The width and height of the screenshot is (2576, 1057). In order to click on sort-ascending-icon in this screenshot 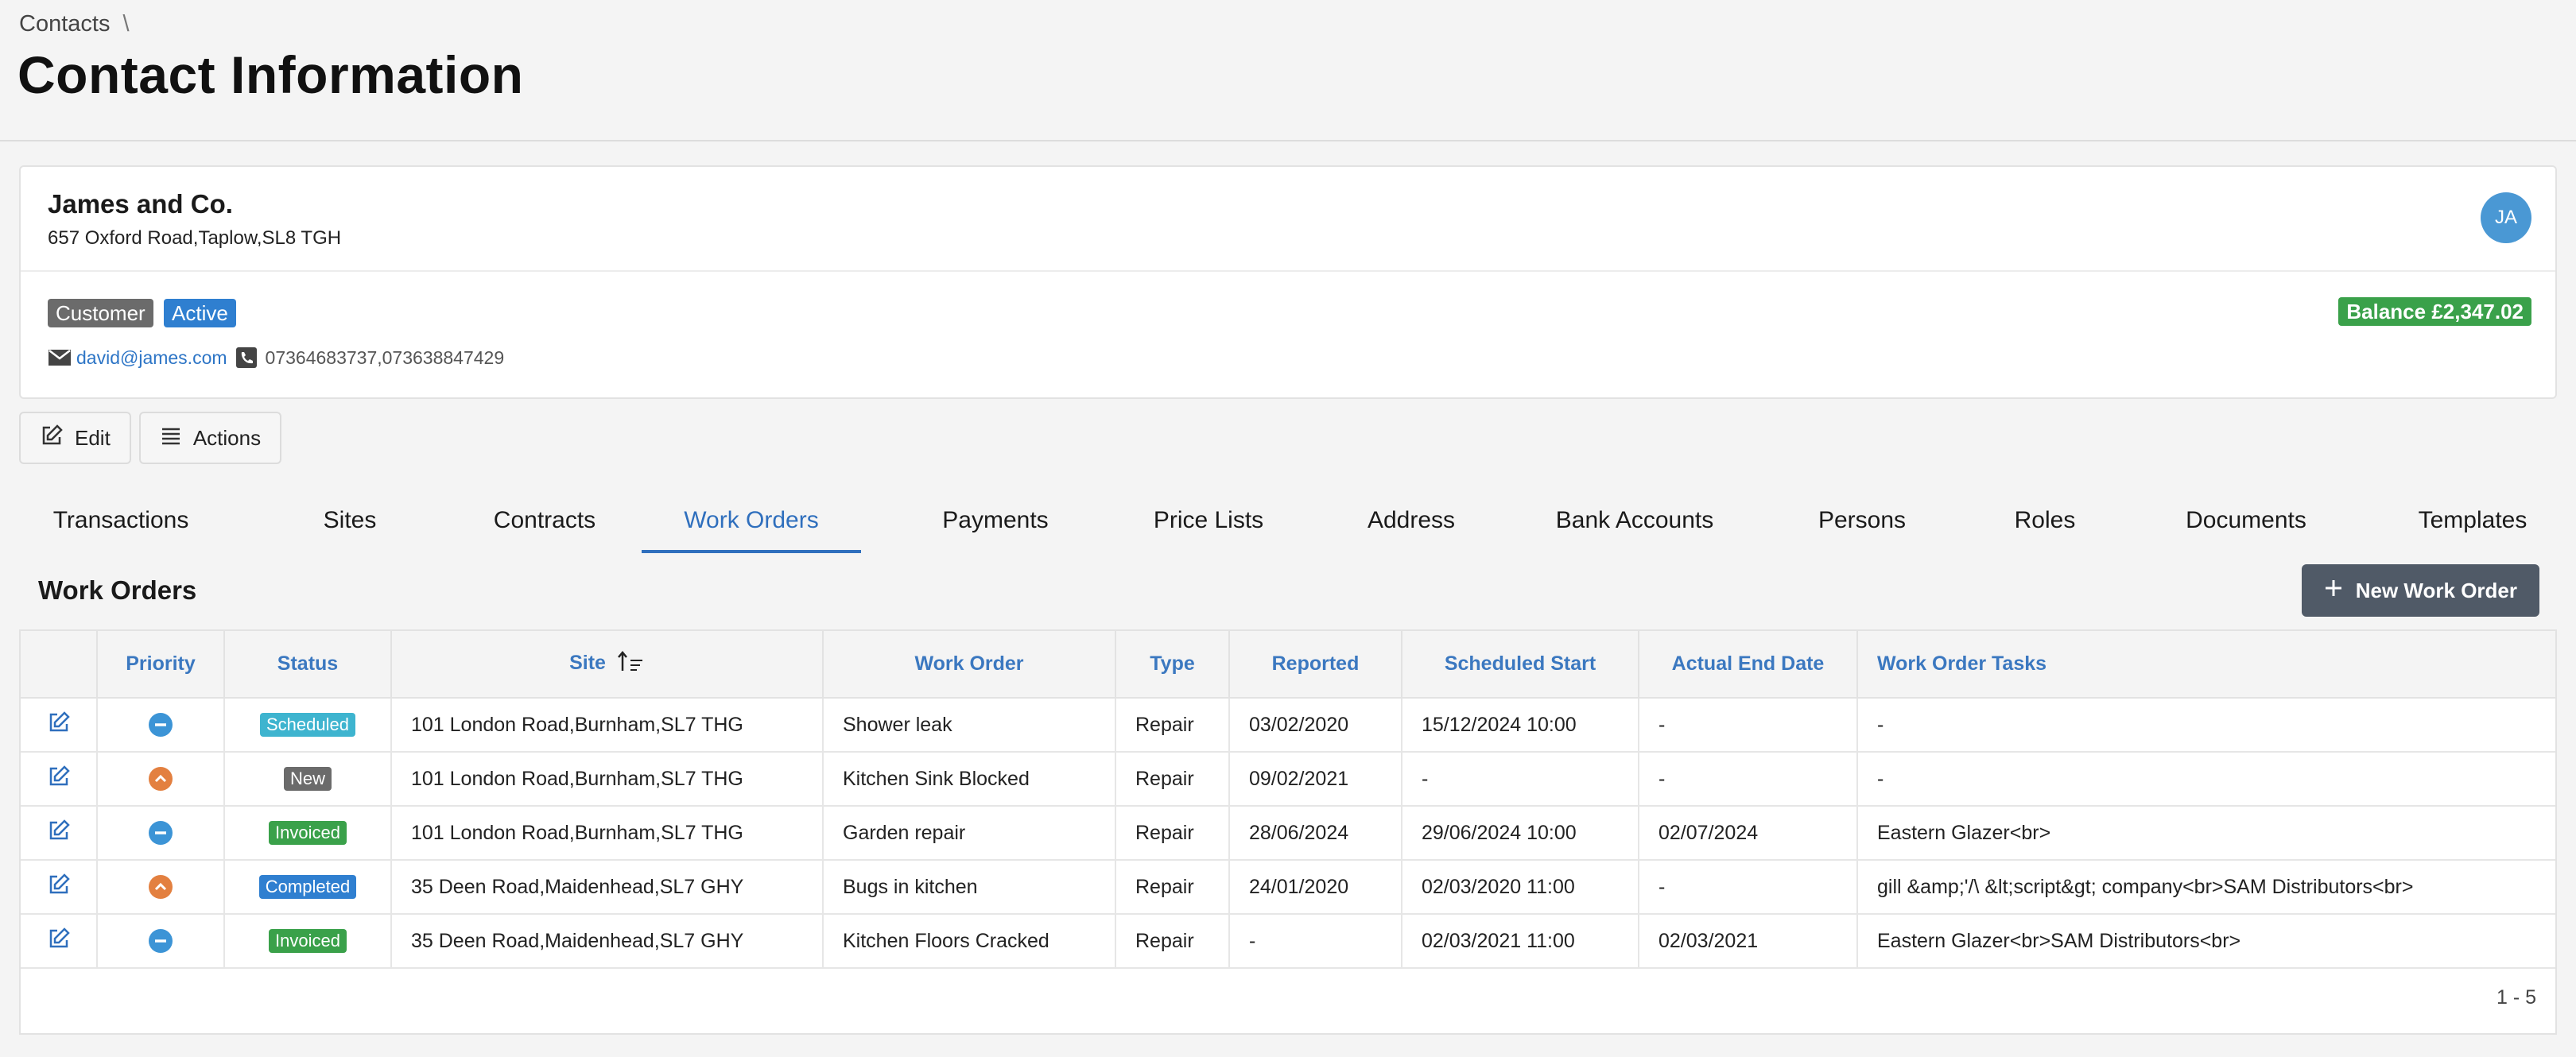, I will do `click(630, 664)`.